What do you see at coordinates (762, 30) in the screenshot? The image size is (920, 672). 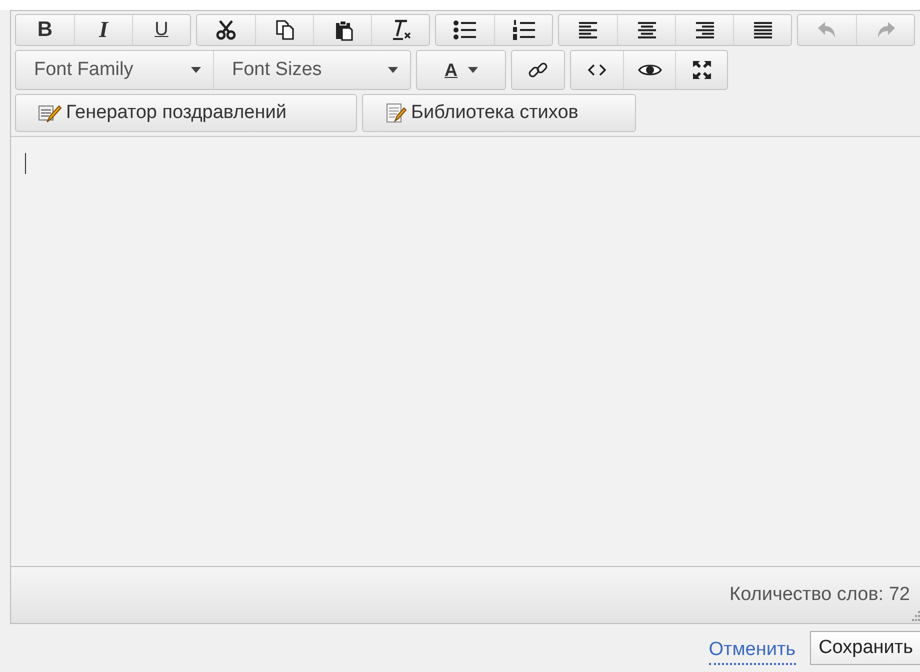 I see `justify-icon` at bounding box center [762, 30].